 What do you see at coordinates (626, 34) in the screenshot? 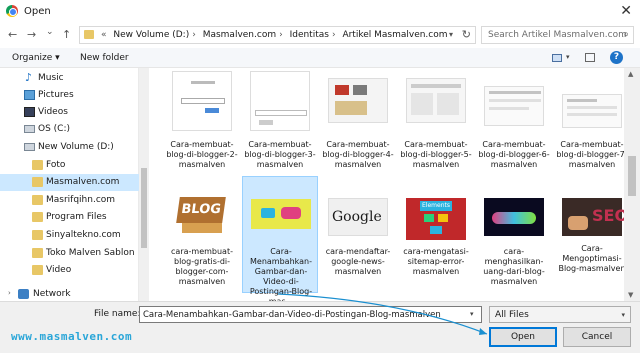
I see `search-icon: ⌕` at bounding box center [626, 34].